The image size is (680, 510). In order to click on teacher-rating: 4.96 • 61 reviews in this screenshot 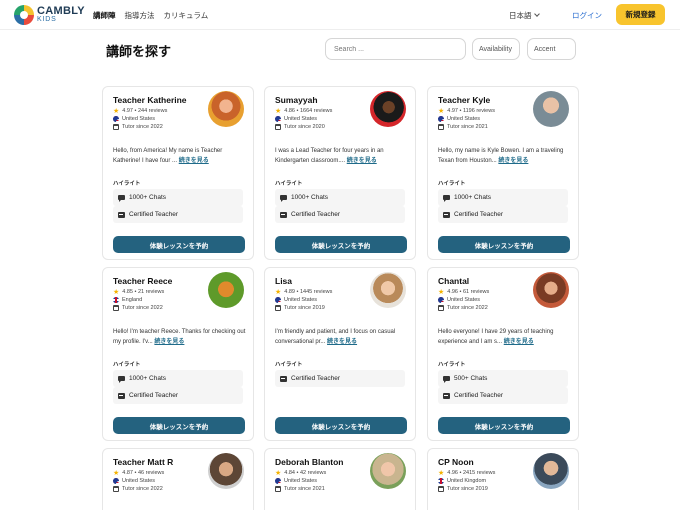, I will do `click(468, 292)`.